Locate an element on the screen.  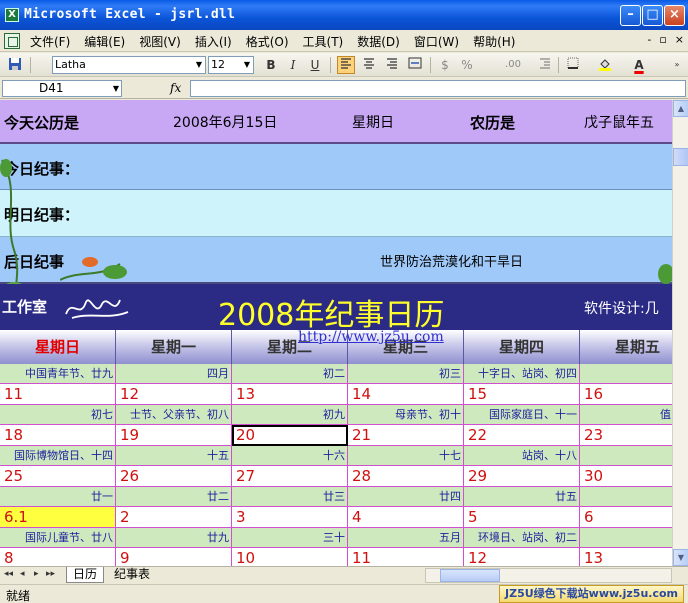
maximize-button: □ is located at coordinates (652, 15).